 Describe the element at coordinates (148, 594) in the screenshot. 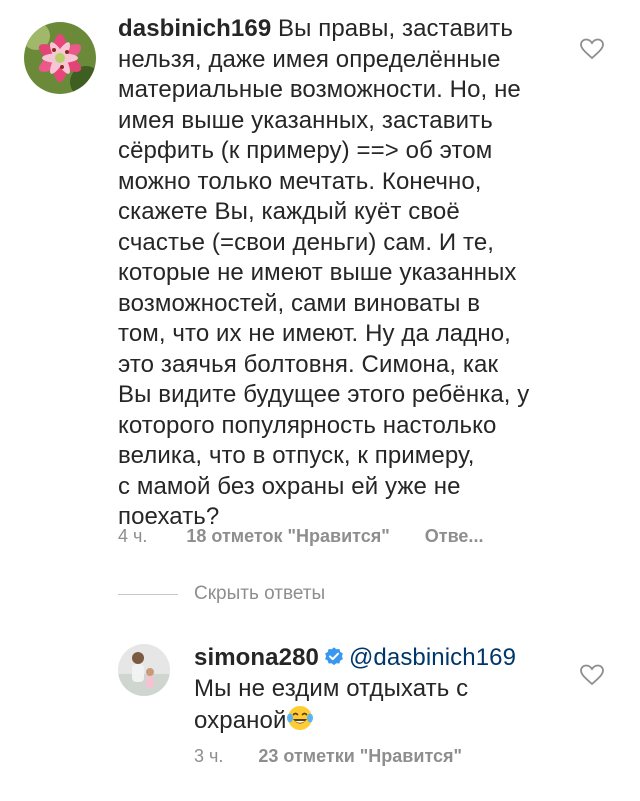

I see `divider-line` at that location.